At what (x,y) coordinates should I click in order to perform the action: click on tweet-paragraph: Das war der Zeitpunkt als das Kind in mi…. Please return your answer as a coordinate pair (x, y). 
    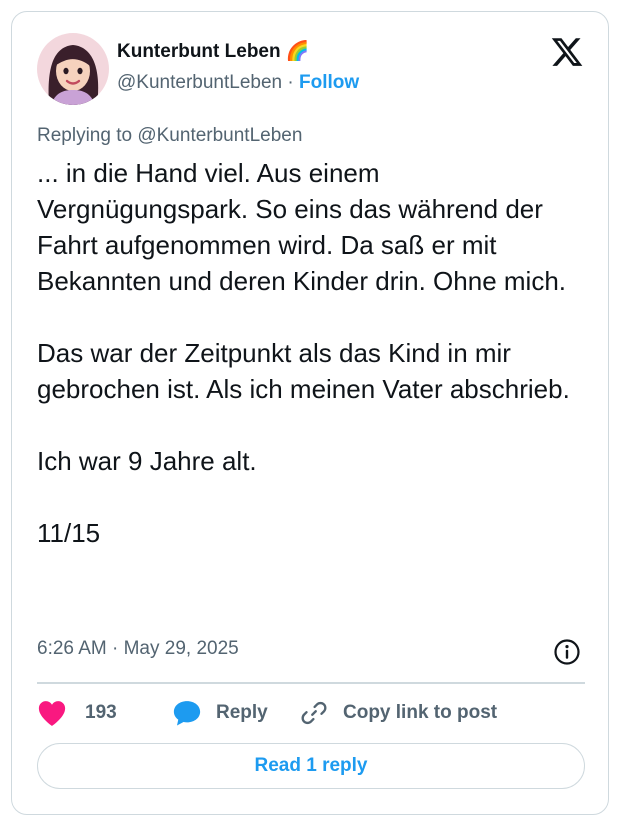
    Looking at the image, I should click on (303, 371).